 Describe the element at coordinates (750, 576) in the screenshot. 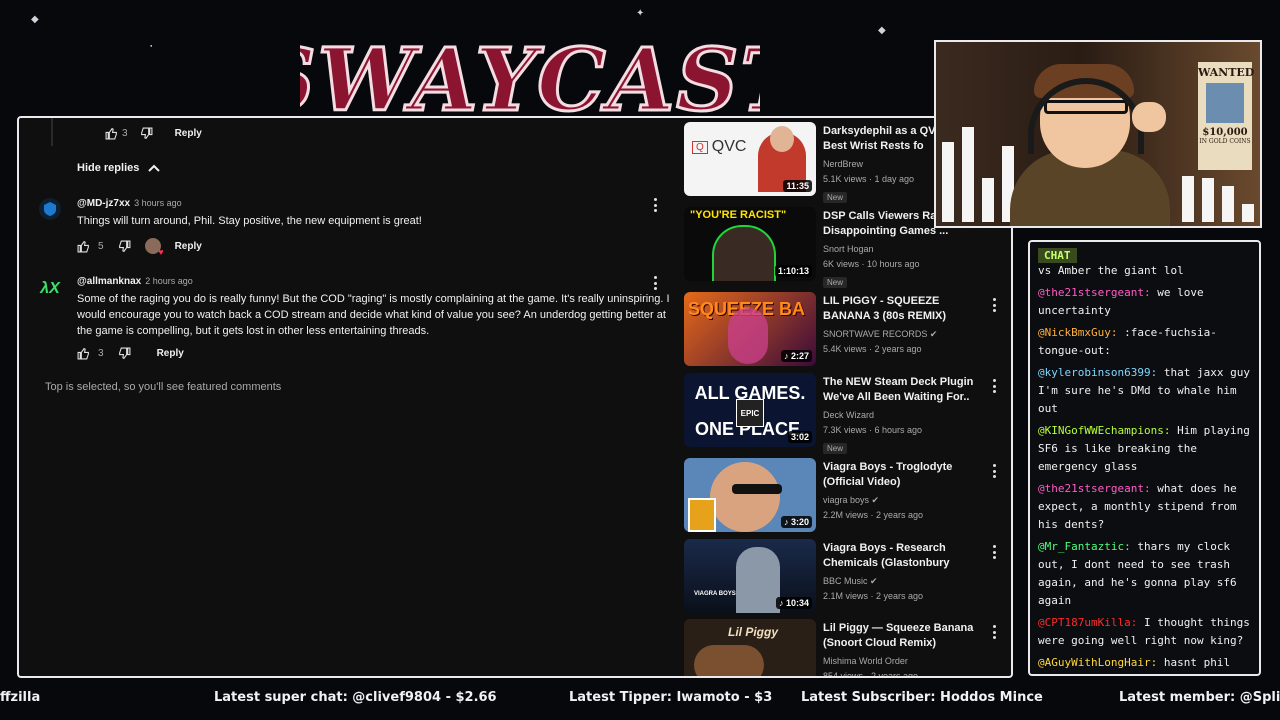

I see `video-thumbnail: VIAGRA BOYS ♪ 10:34` at that location.